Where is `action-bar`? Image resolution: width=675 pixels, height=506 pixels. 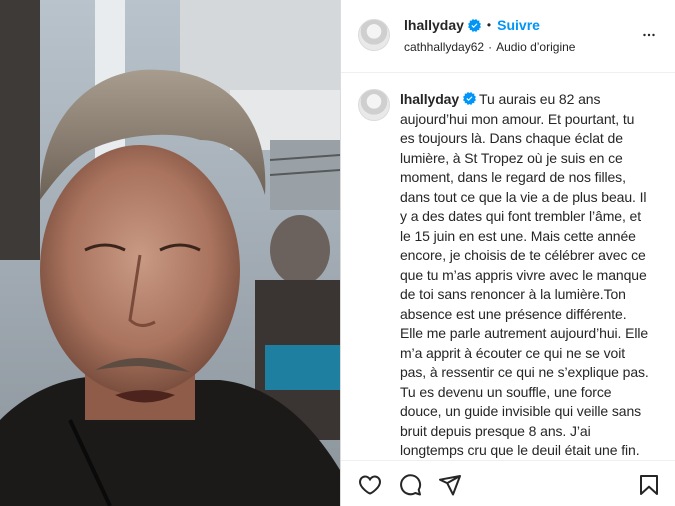
action-bar is located at coordinates (508, 483).